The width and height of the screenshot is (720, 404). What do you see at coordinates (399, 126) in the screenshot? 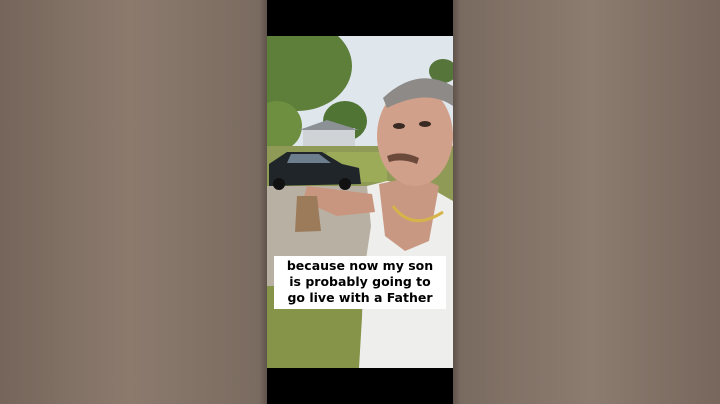
I see `eye-left` at bounding box center [399, 126].